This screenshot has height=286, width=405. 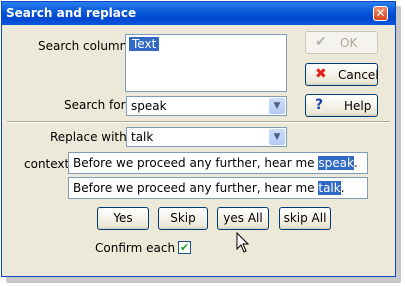 What do you see at coordinates (358, 75) in the screenshot?
I see `cancel-label: Cancel` at bounding box center [358, 75].